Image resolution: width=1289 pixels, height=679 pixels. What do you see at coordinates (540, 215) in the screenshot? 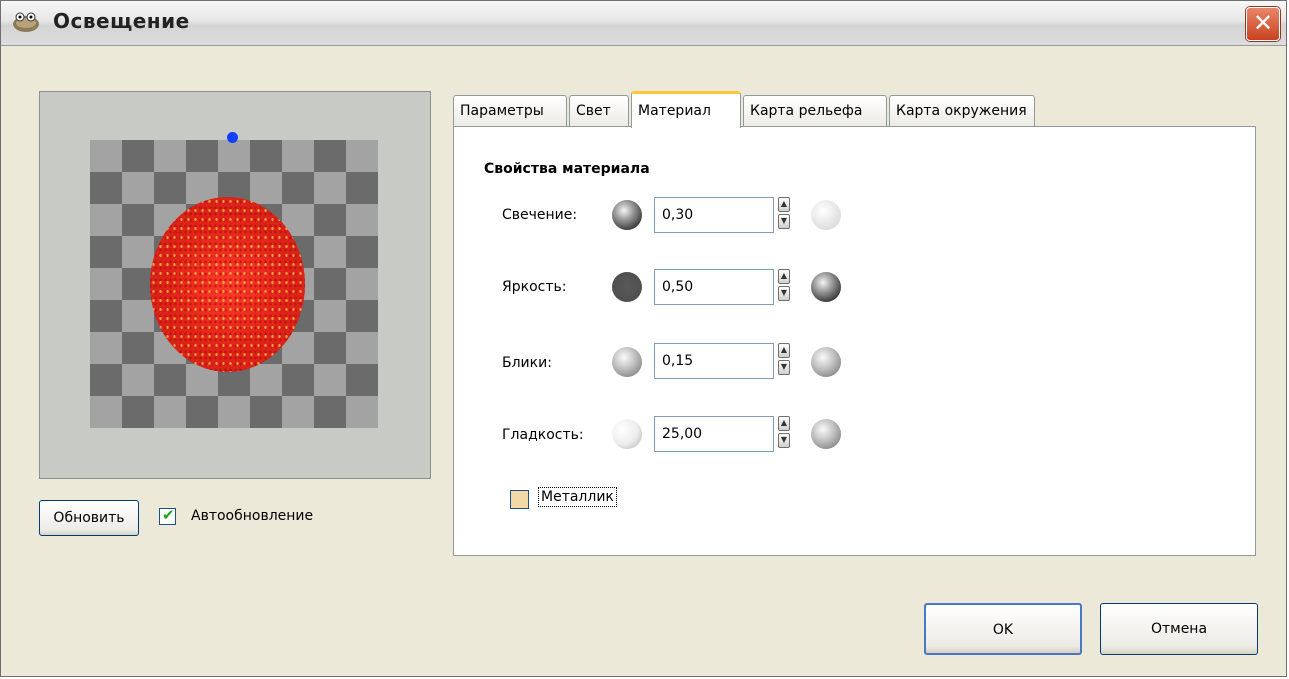
I see `glow-label: Свечение:` at bounding box center [540, 215].